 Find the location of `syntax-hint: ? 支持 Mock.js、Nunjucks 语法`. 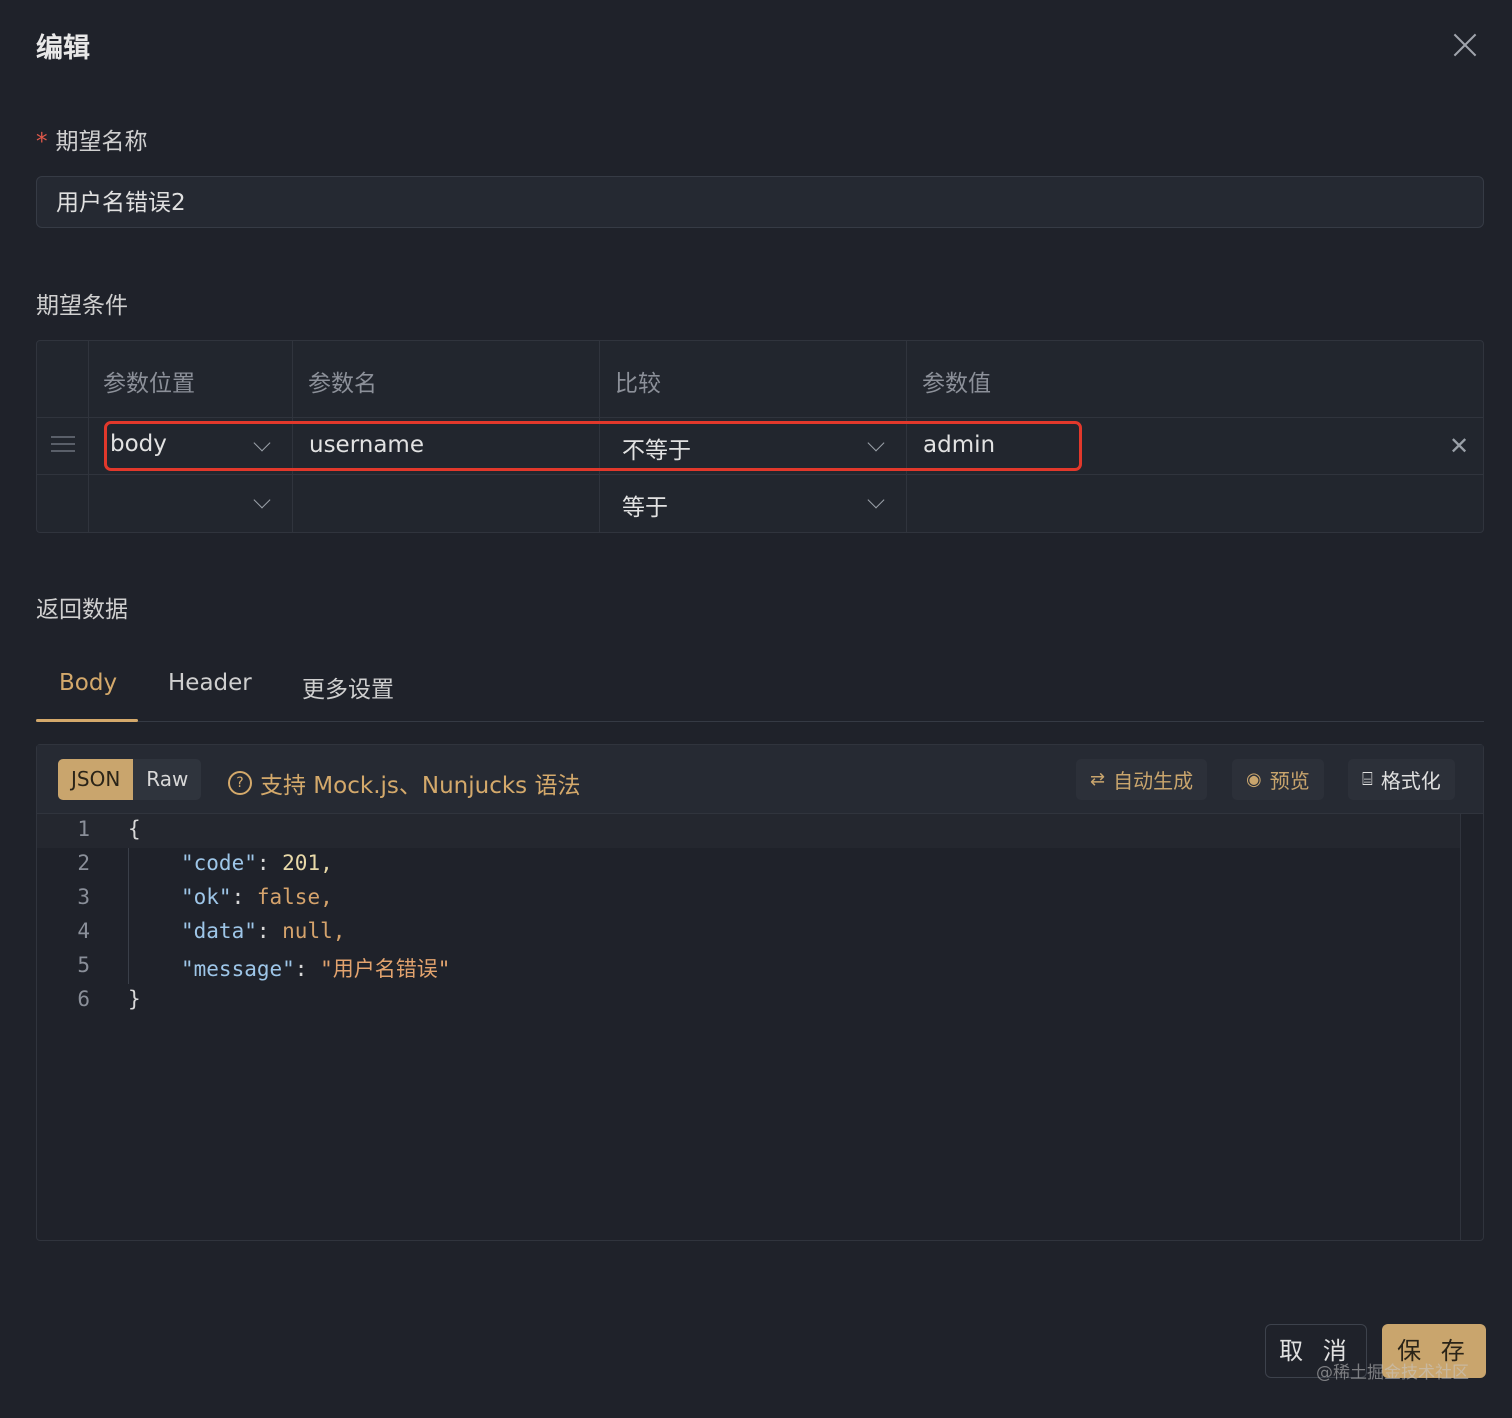

syntax-hint: ? 支持 Mock.js、Nunjucks 语法 is located at coordinates (404, 783).